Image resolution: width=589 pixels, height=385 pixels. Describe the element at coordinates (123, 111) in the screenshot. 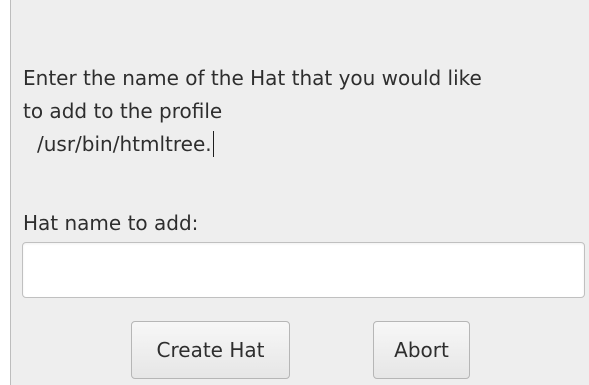

I see `message-line-2: to add to the profile` at that location.